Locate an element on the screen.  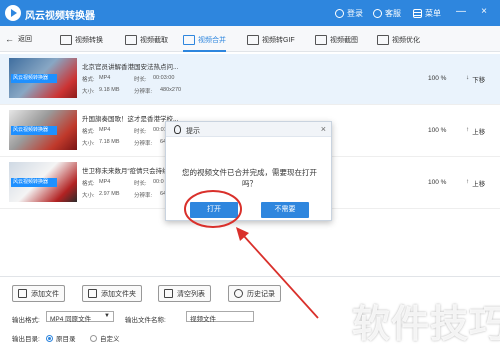
not-needed-button: 不需要 is located at coordinates (285, 210).